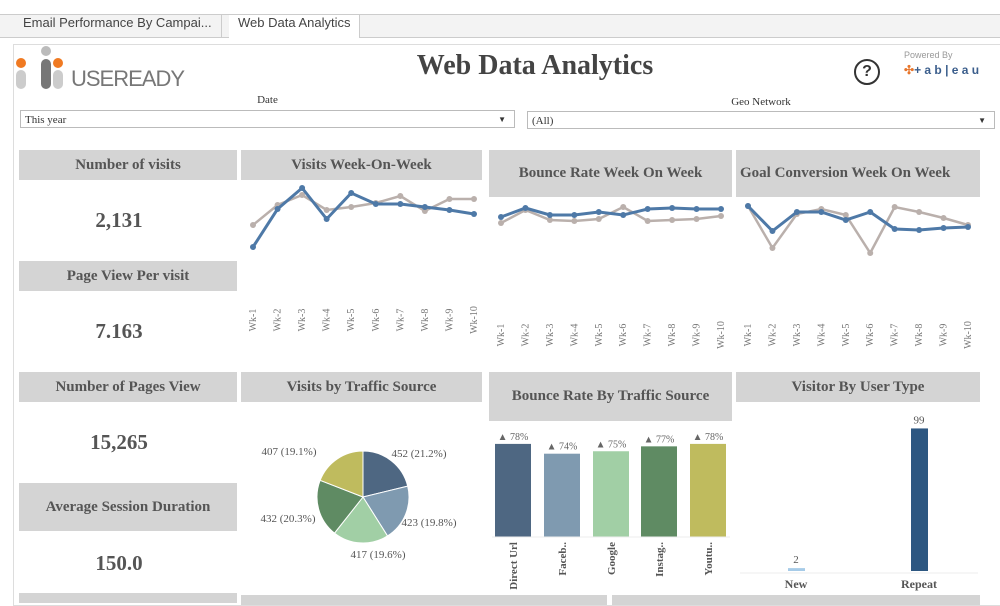  Describe the element at coordinates (920, 420) in the screenshot. I see `bar-label: 99` at that location.